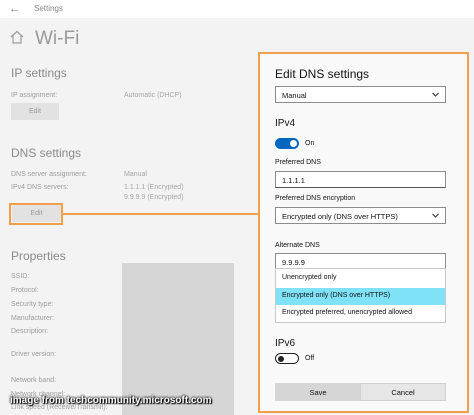  What do you see at coordinates (298, 162) in the screenshot?
I see `preferred-dns-label: Preferred DNS` at bounding box center [298, 162].